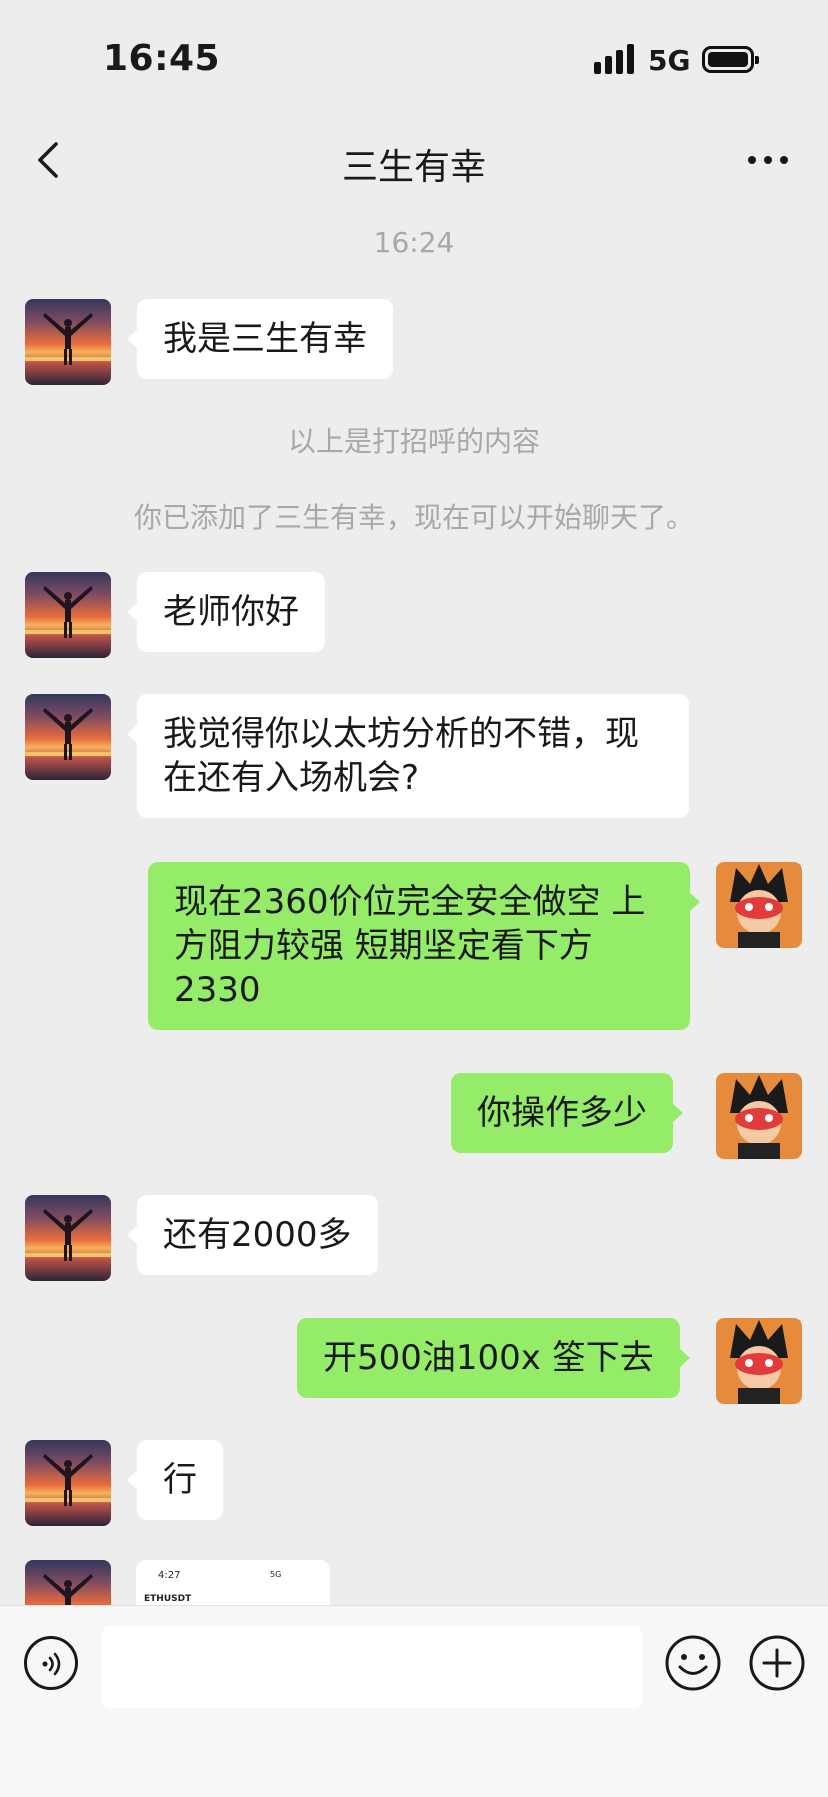 This screenshot has height=1797, width=828. Describe the element at coordinates (408, 756) in the screenshot. I see `message-bubble-incoming: 我觉得你以太坊分析的不错，现在还有入场机会?` at that location.